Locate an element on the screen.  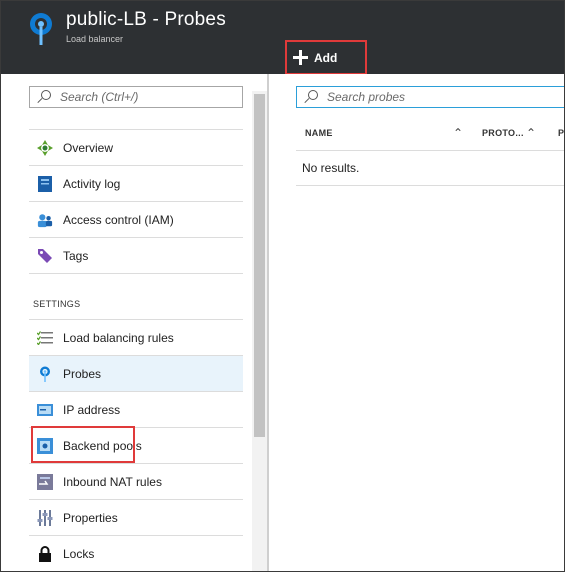
menu-item-label: Probes is located at coordinates (82, 373).